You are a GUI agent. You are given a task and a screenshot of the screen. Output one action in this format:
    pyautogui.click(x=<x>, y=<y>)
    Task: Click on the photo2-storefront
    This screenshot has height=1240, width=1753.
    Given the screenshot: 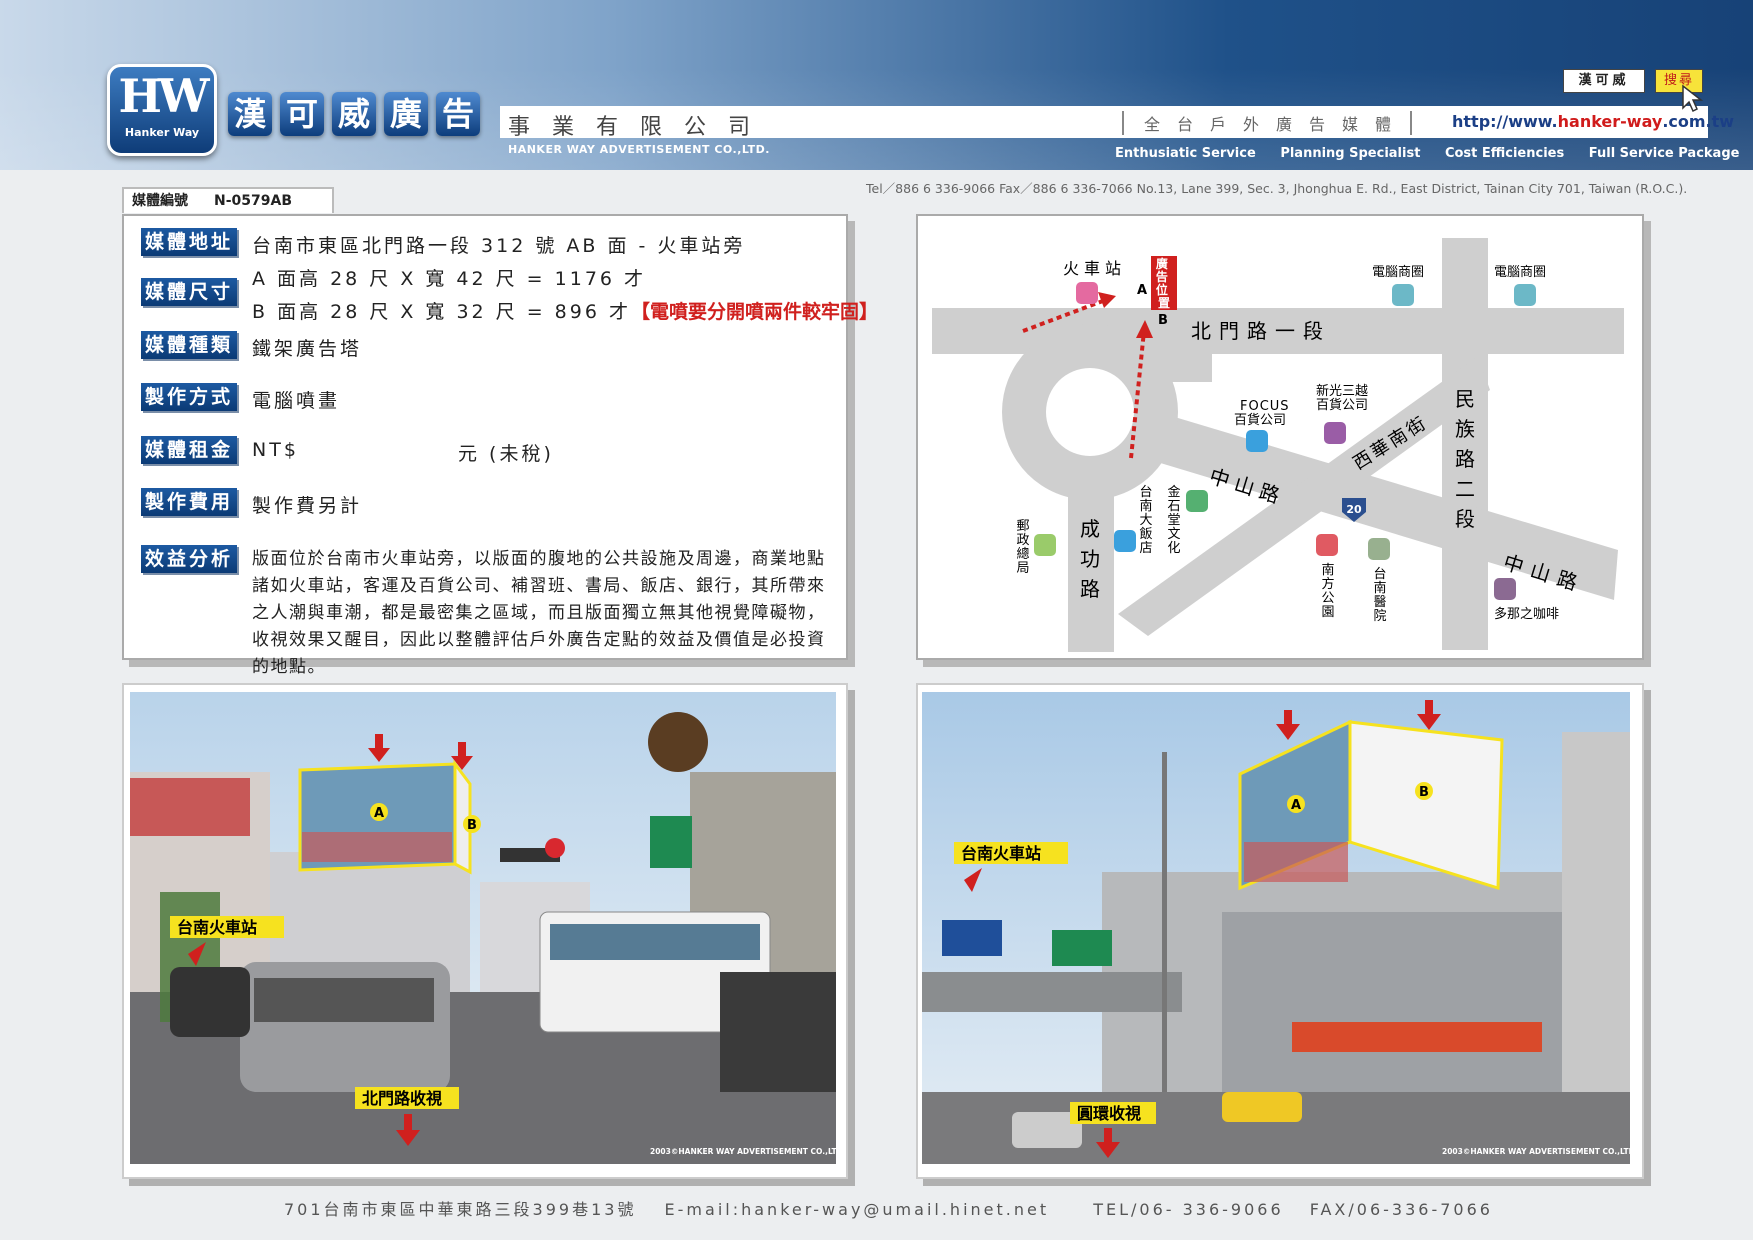 What is the action you would take?
    pyautogui.click(x=1417, y=1037)
    